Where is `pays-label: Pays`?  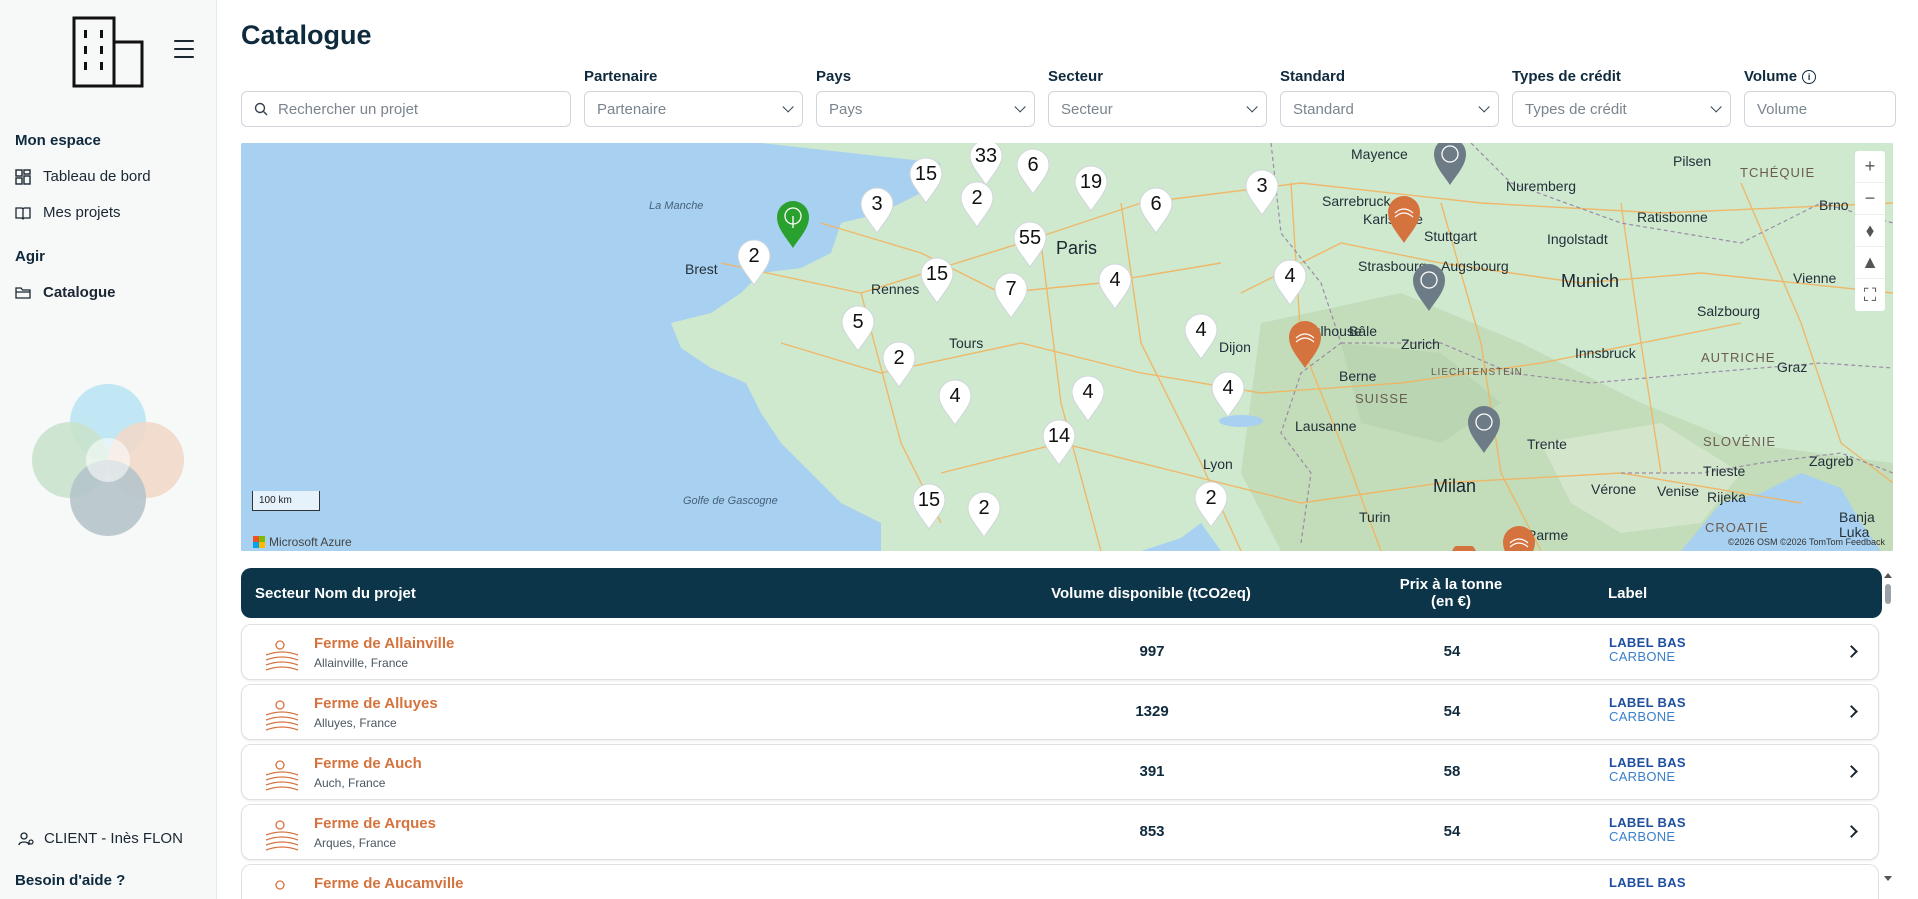
pays-label: Pays is located at coordinates (834, 76).